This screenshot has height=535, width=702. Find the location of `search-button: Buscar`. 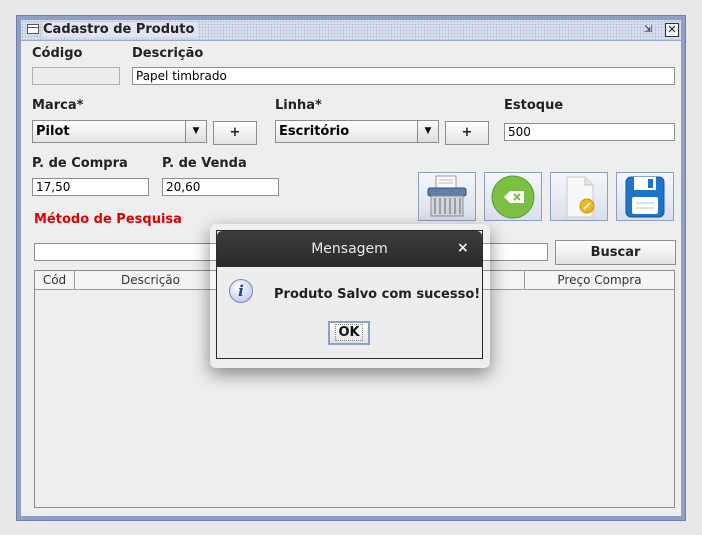

search-button: Buscar is located at coordinates (615, 252).